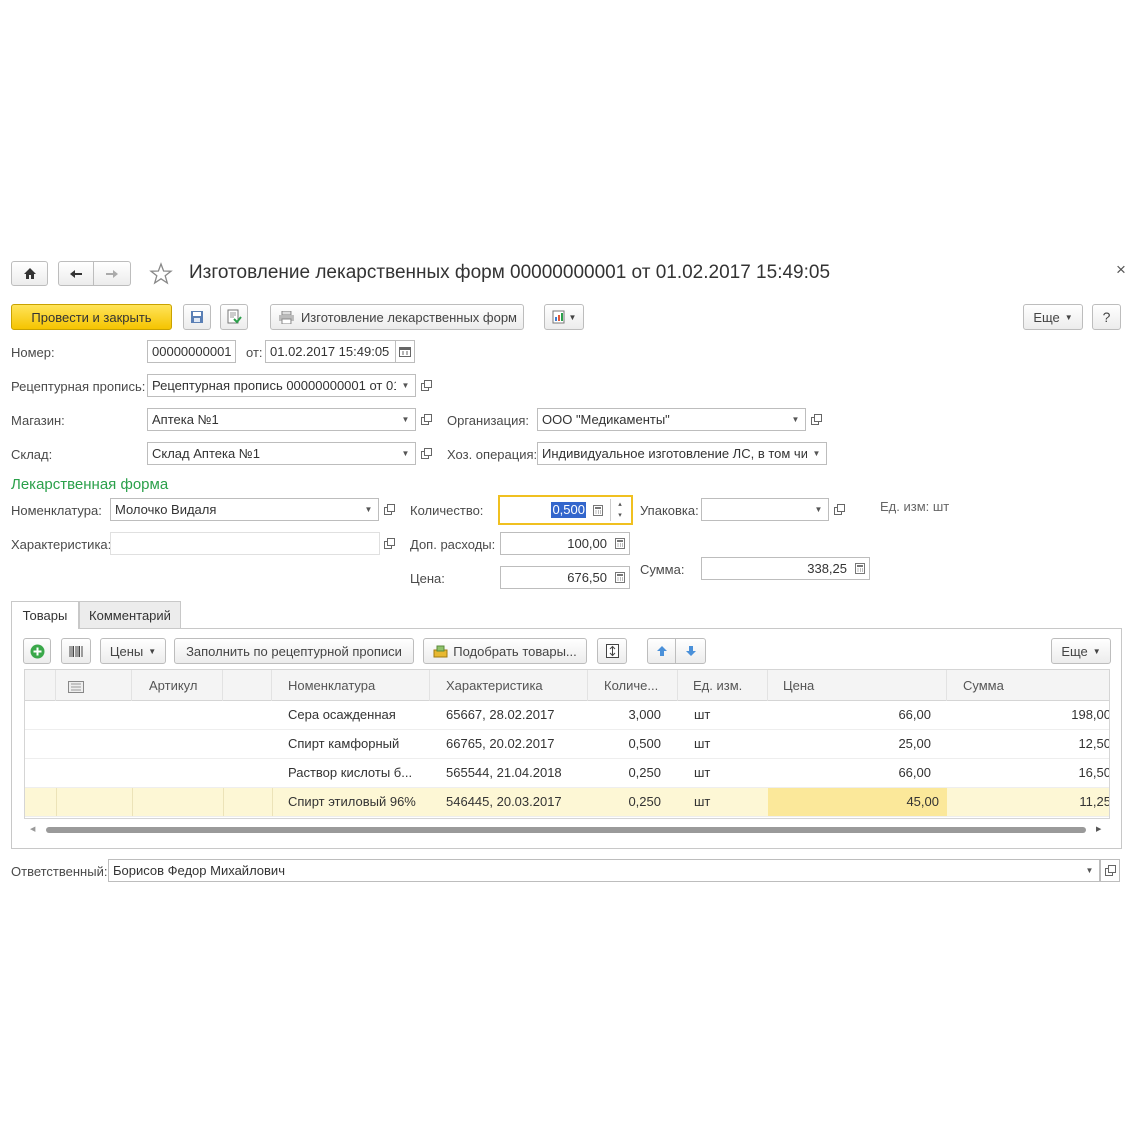 Image resolution: width=1140 pixels, height=1140 pixels. I want to click on barcode-button, so click(76, 651).